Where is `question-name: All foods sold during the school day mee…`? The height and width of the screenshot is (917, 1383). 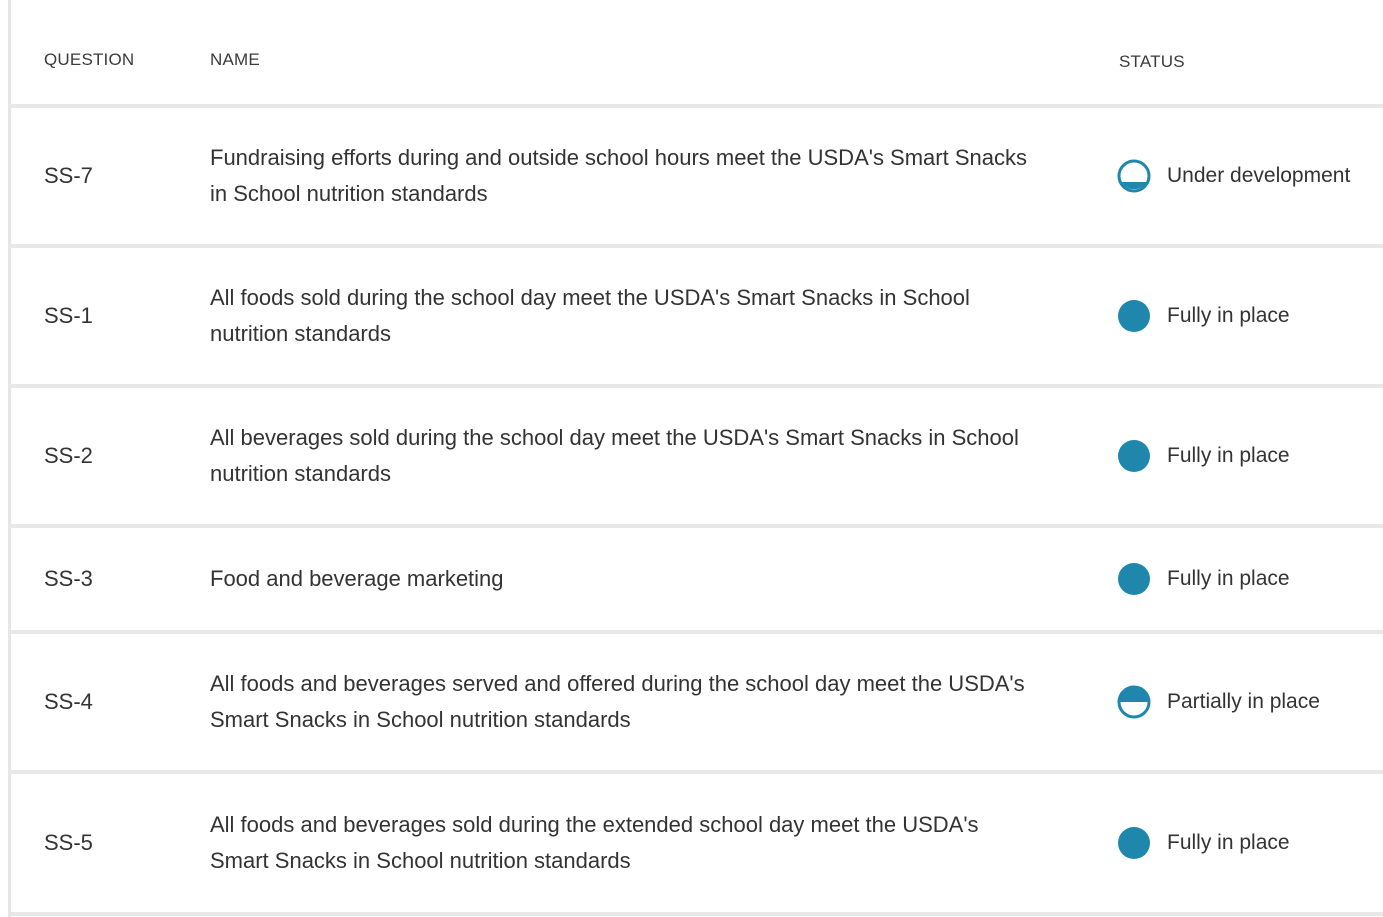
question-name: All foods sold during the school day mee… is located at coordinates (590, 315).